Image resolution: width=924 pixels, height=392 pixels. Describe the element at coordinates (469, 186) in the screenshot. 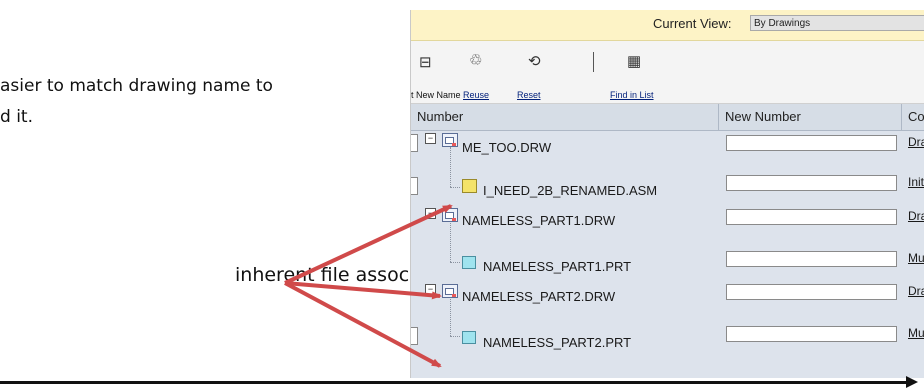

I see `assembly-icon` at that location.